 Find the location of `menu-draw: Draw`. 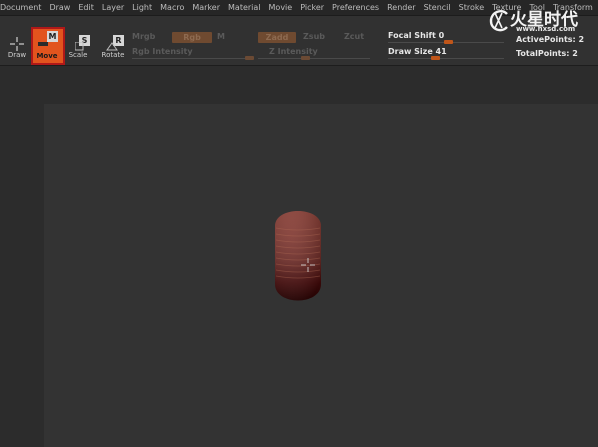

menu-draw: Draw is located at coordinates (59, 7).